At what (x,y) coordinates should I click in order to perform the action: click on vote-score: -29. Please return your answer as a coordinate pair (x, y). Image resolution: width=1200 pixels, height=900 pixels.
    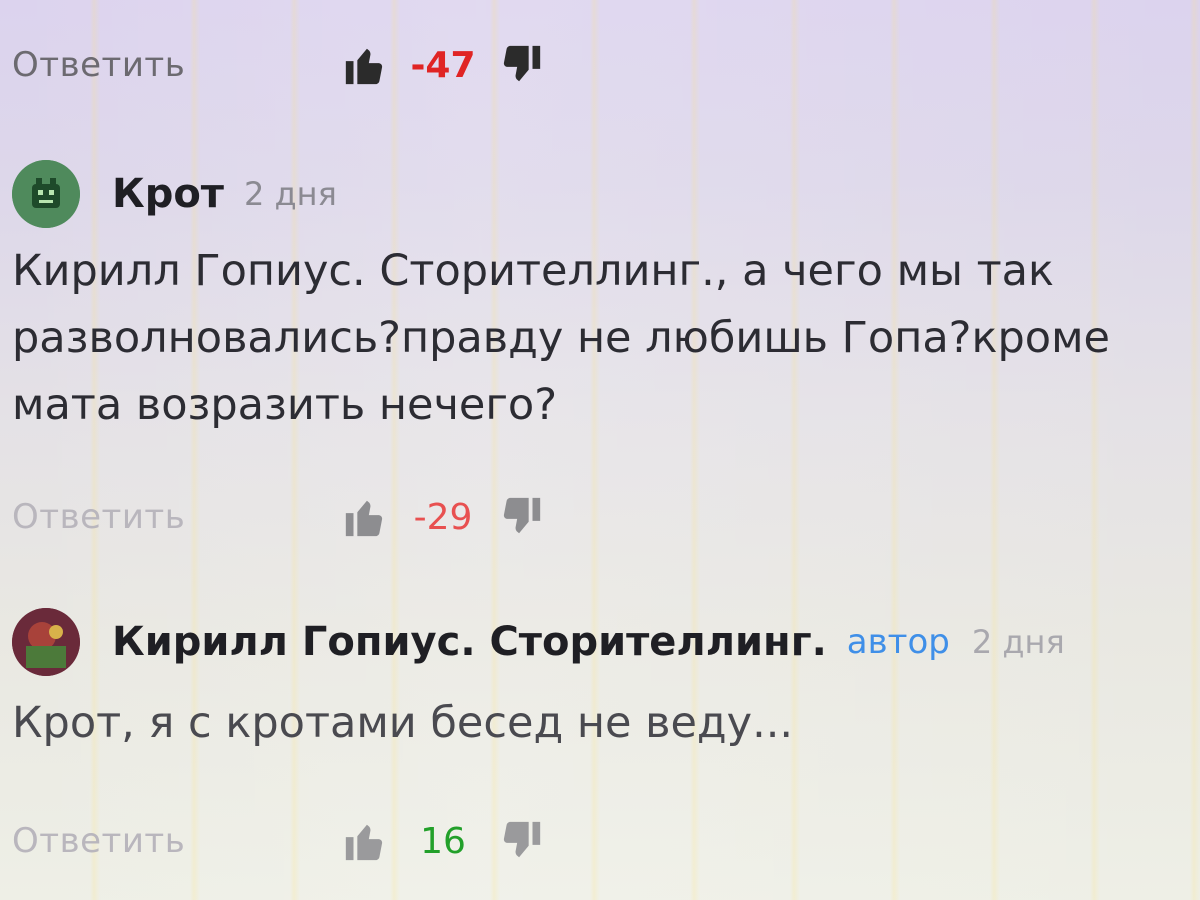
    Looking at the image, I should click on (443, 517).